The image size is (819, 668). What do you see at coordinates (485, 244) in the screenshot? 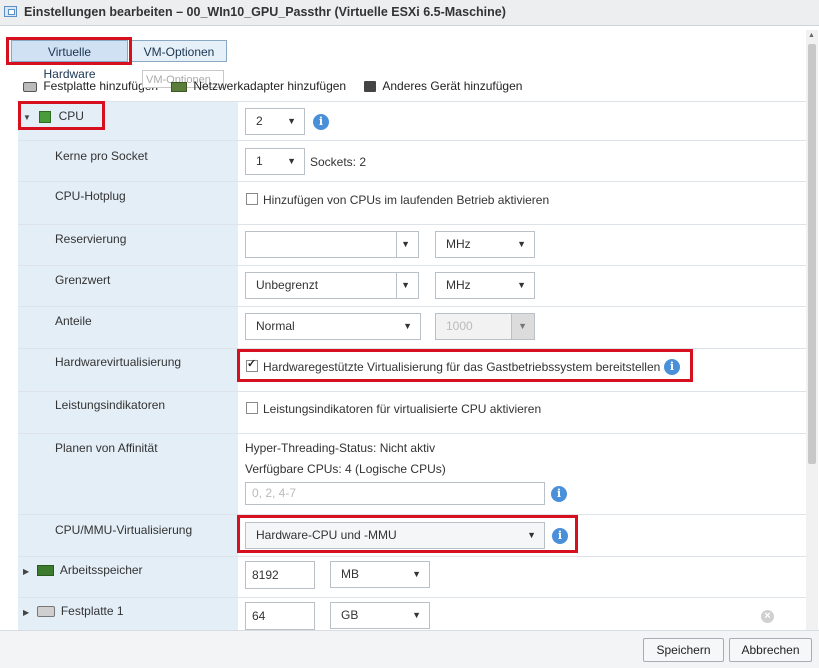
I see `reservation-unit-select: MHz ▼` at bounding box center [485, 244].